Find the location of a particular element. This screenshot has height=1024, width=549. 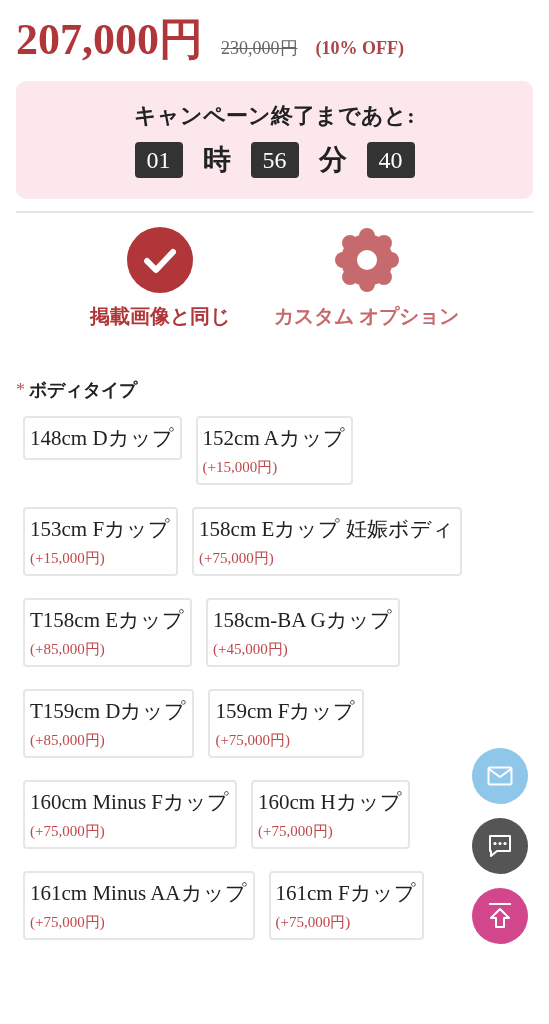

body-type-option: 152cm Aカップ (+15,000円) is located at coordinates (274, 450).